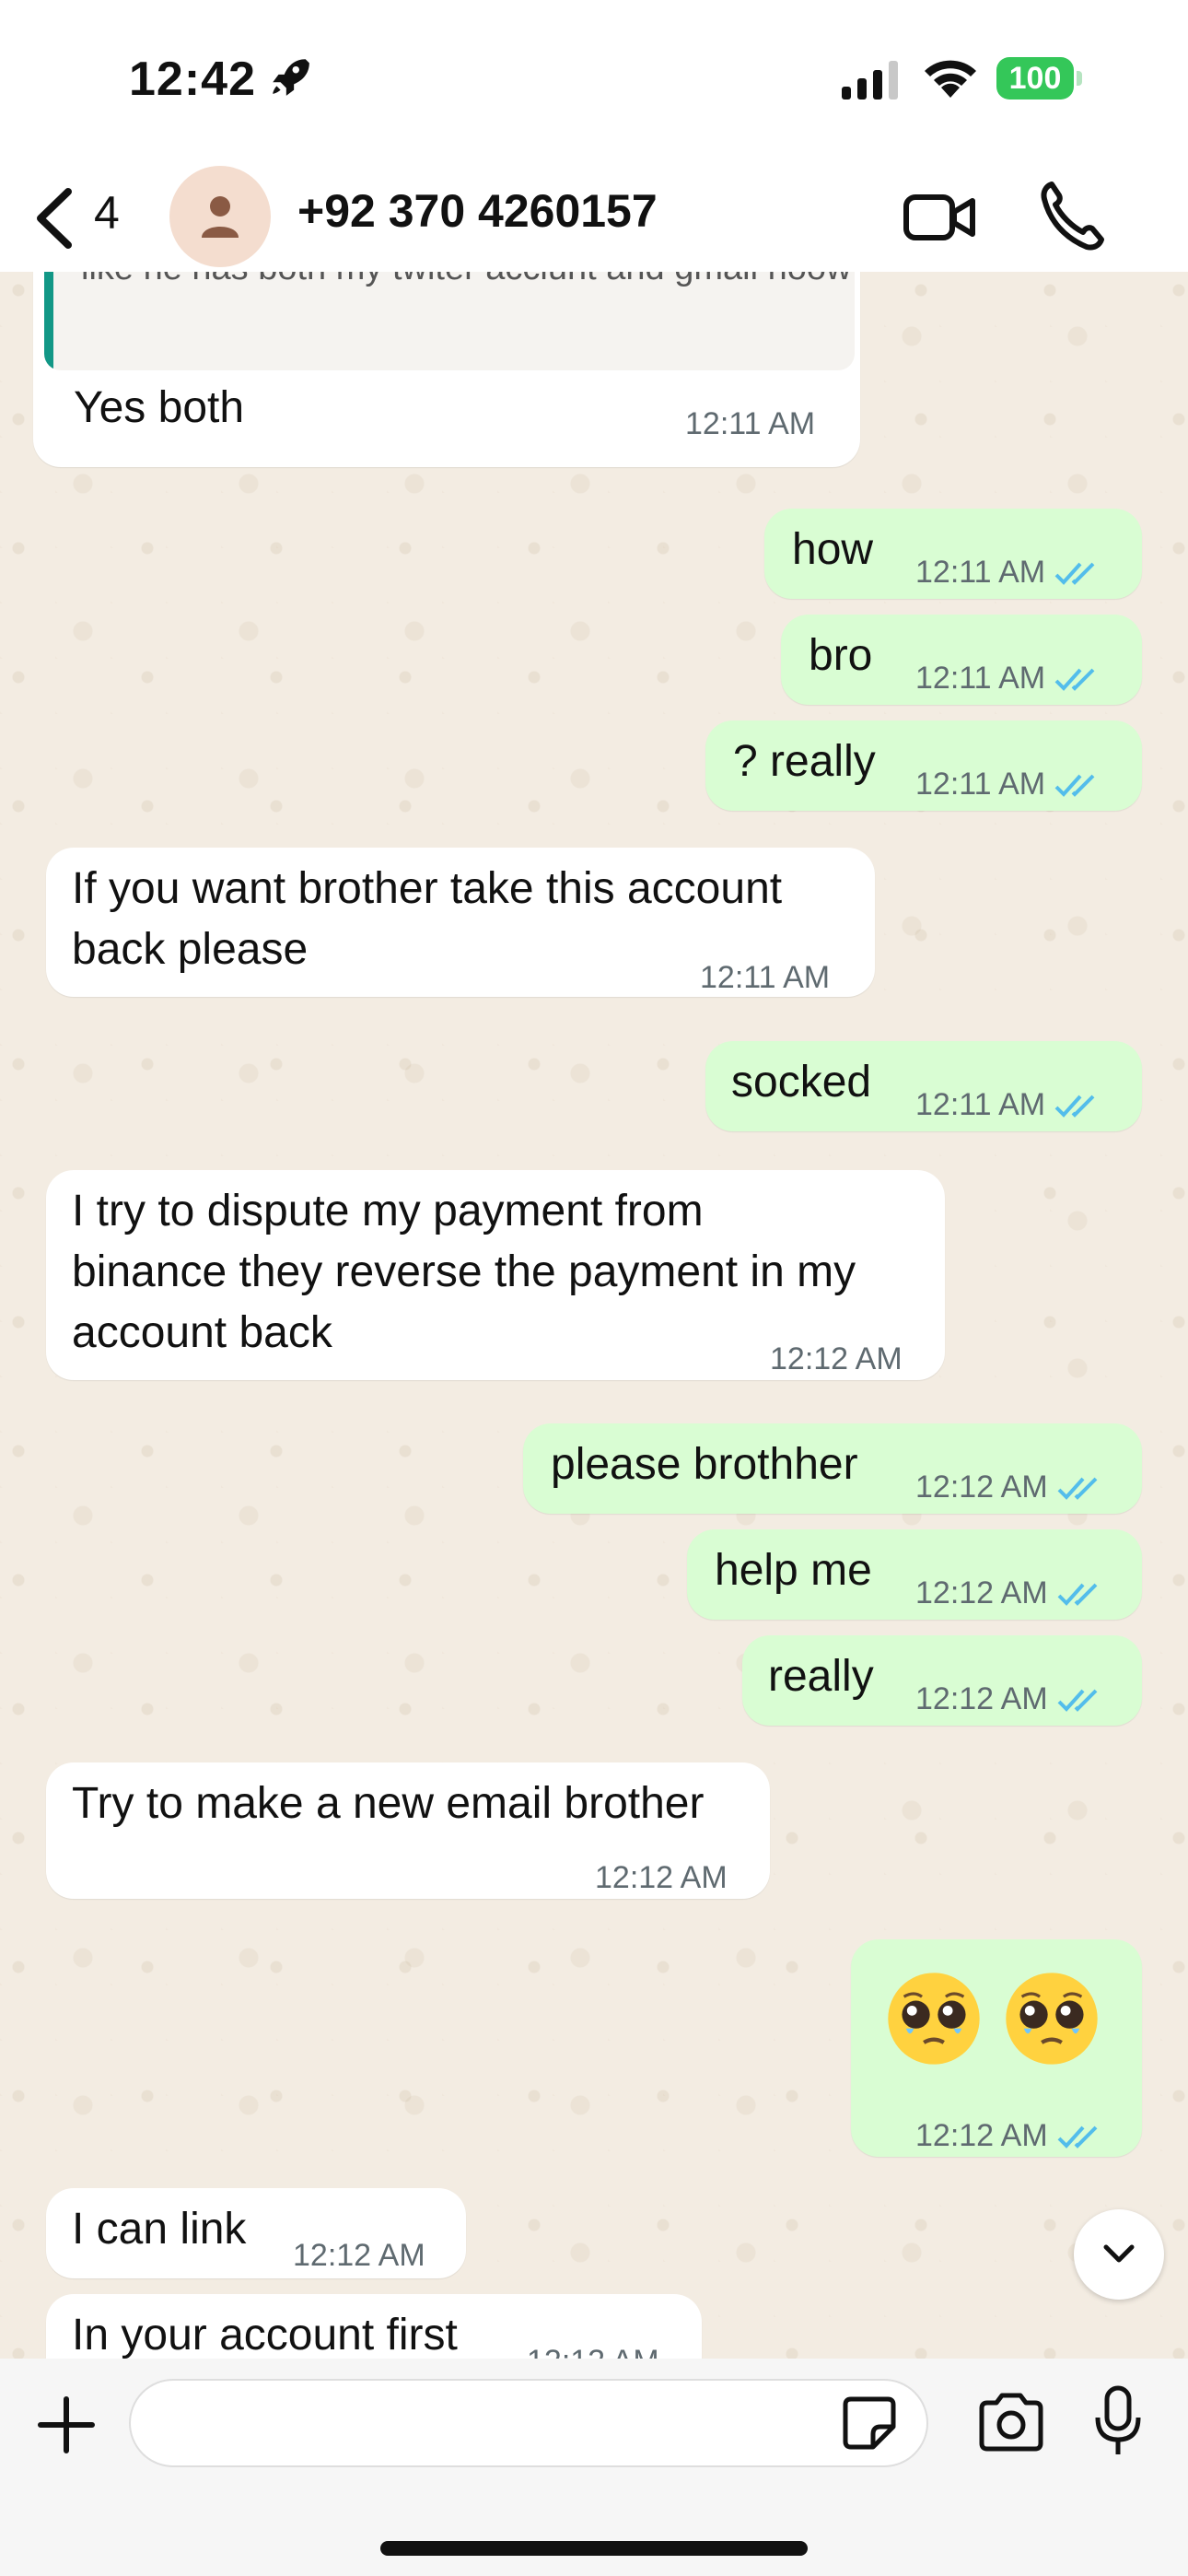  I want to click on message-text: really, so click(821, 1676).